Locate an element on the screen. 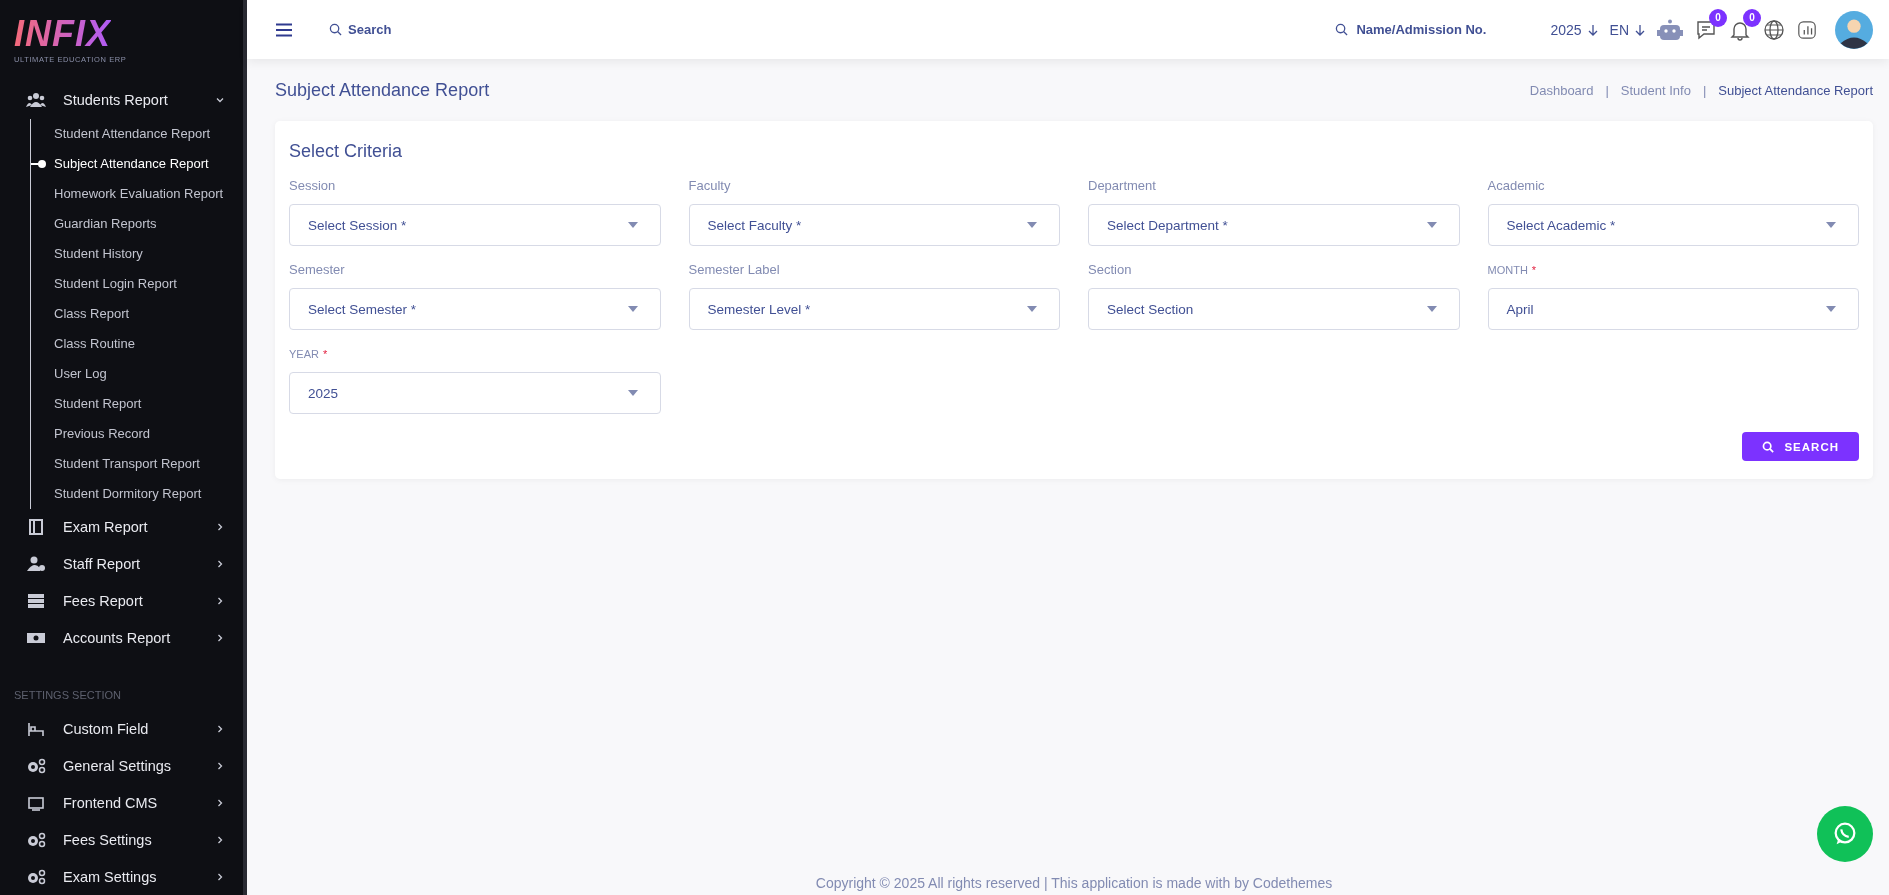 Image resolution: width=1889 pixels, height=895 pixels. select-field: Select Session * is located at coordinates (475, 225).